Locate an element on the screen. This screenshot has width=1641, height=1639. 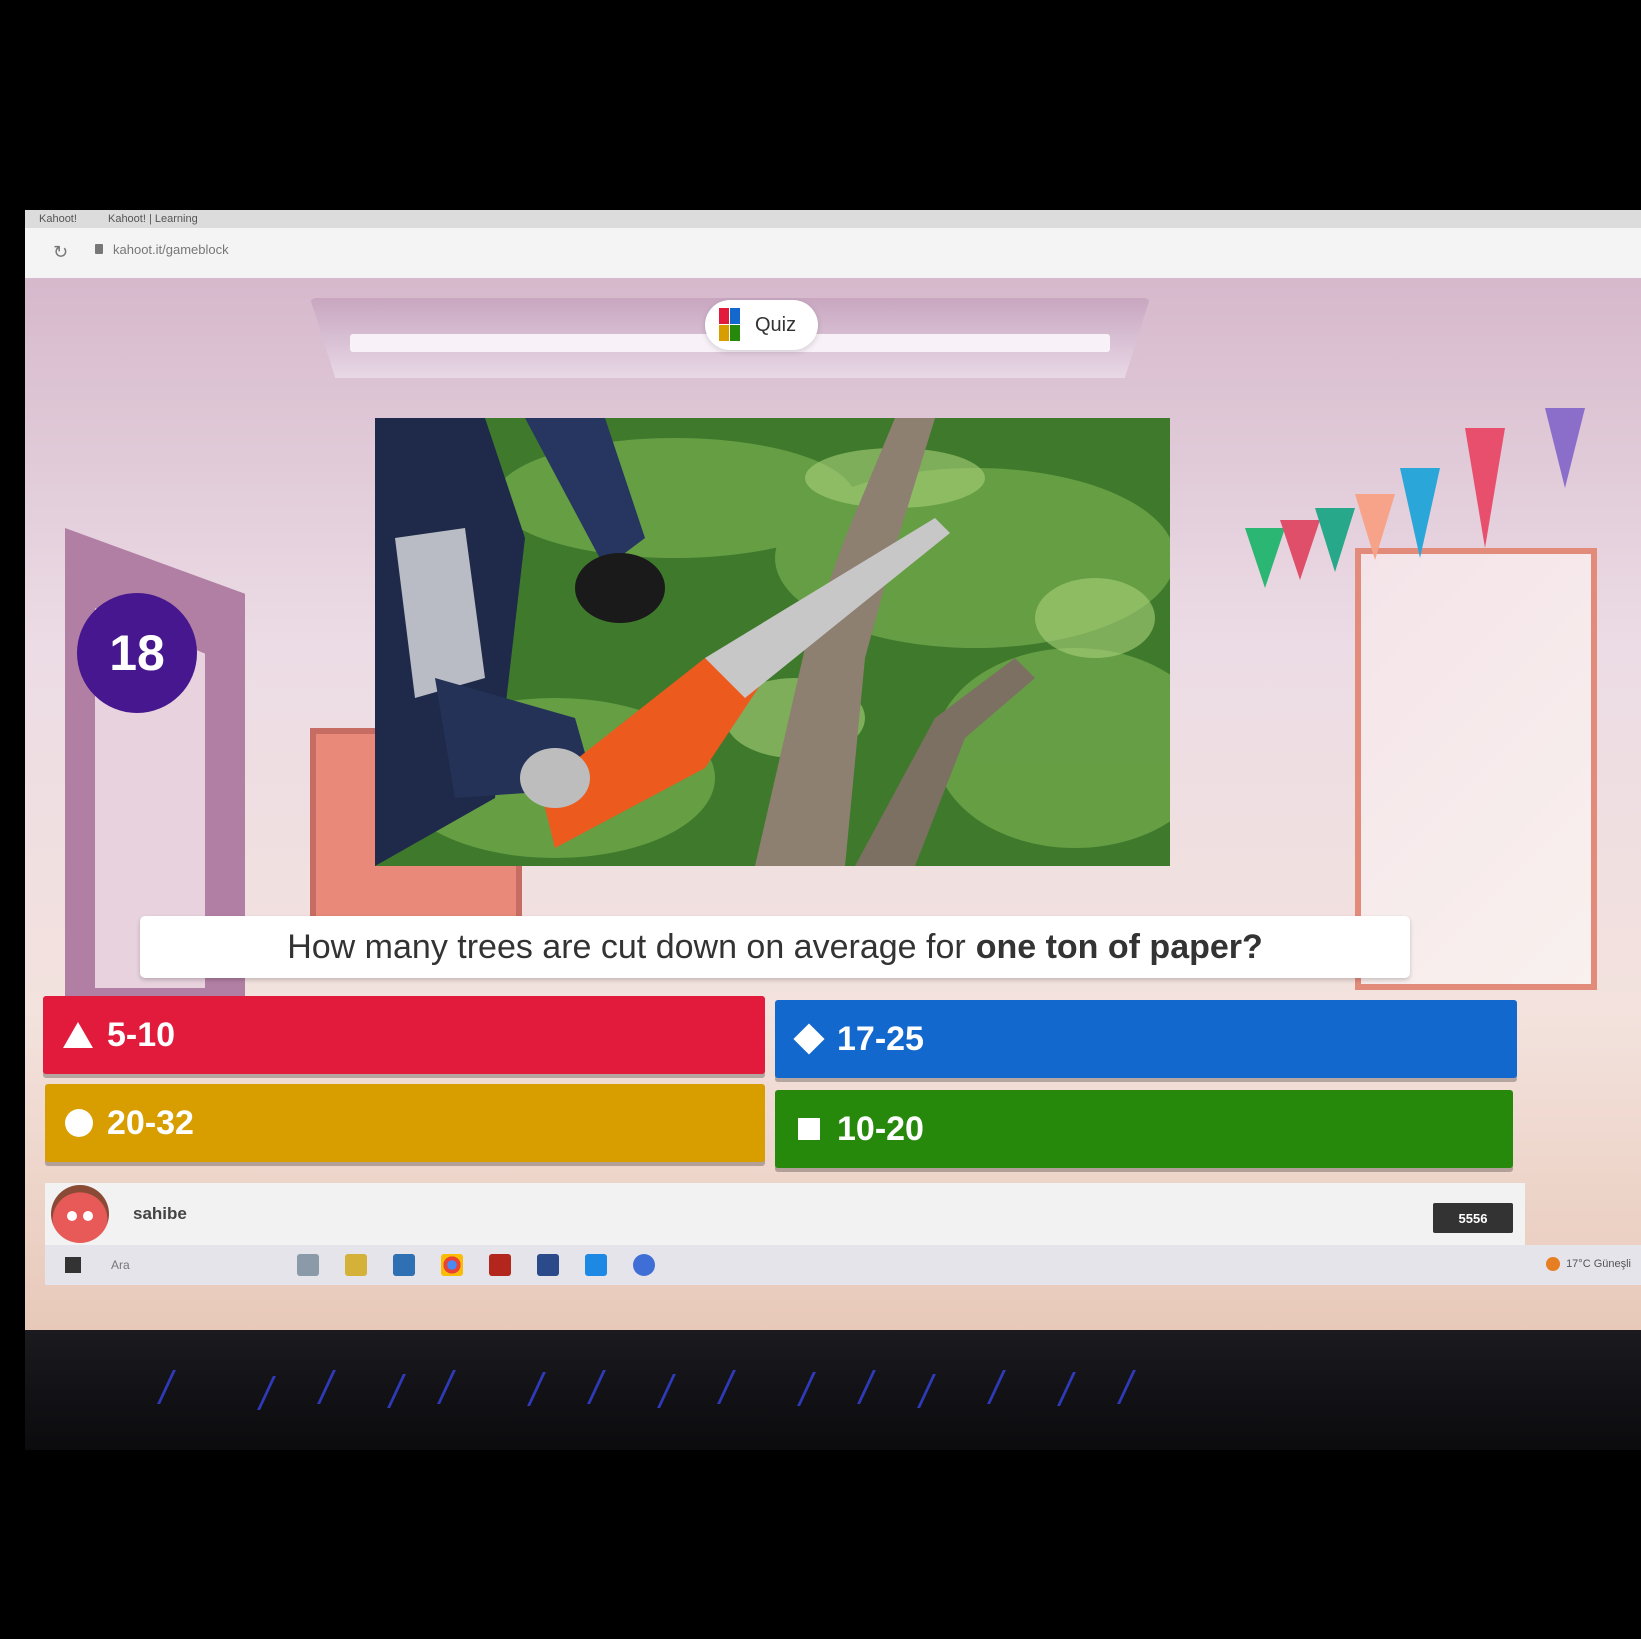
answer-button-blue: 17-25 is located at coordinates (1146, 1039).